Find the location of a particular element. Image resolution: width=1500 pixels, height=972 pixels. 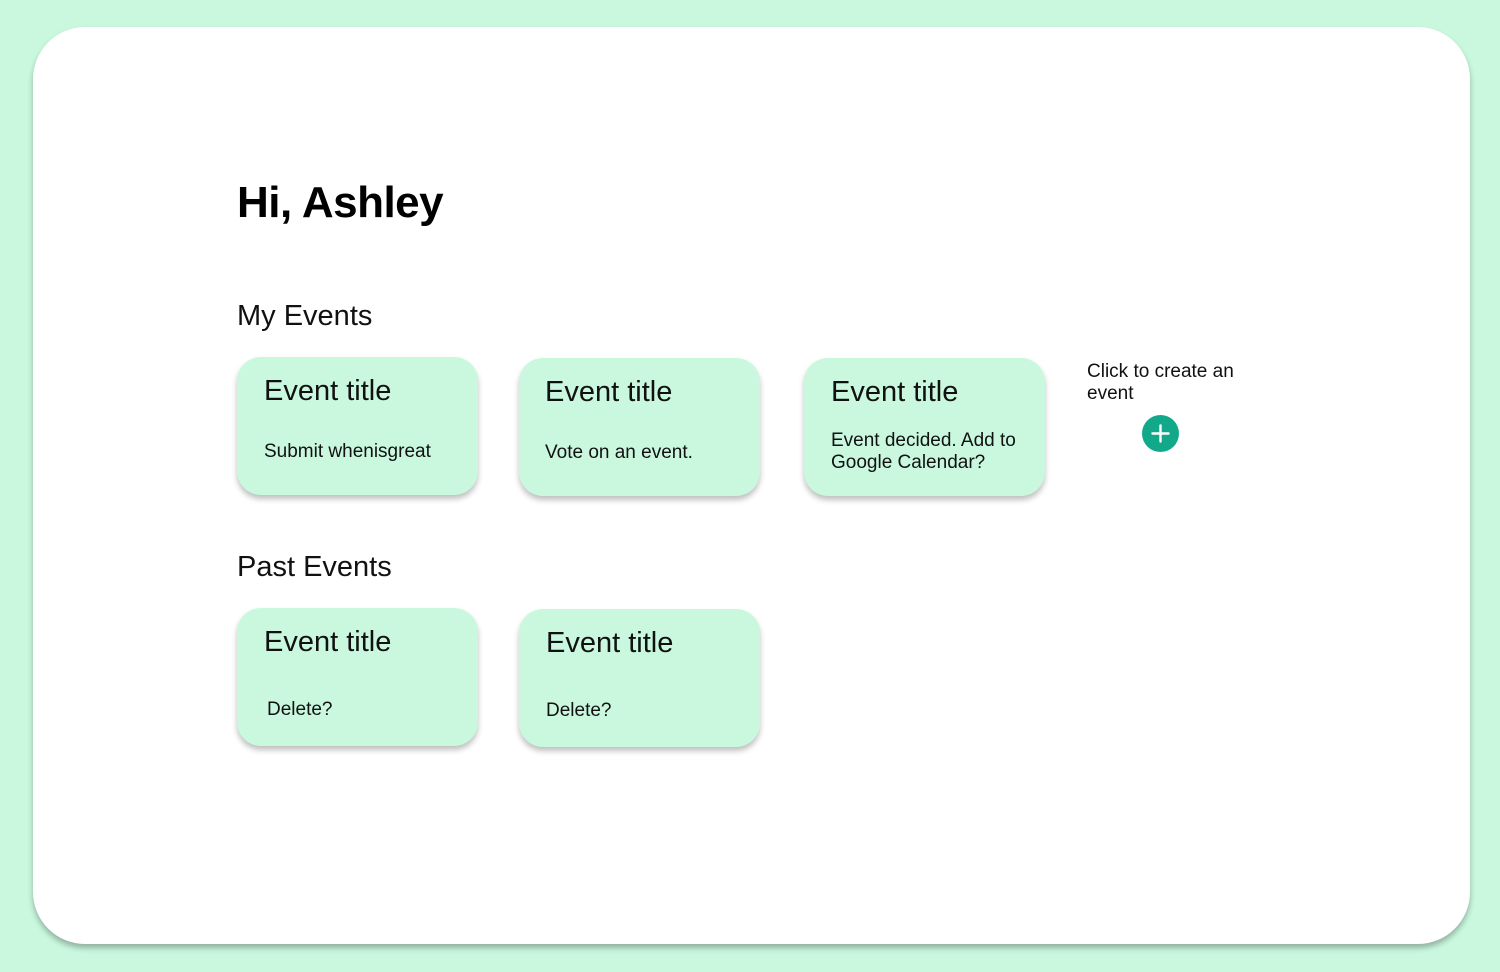

my-event-card-2: Event title Vote on an event. is located at coordinates (639, 427).